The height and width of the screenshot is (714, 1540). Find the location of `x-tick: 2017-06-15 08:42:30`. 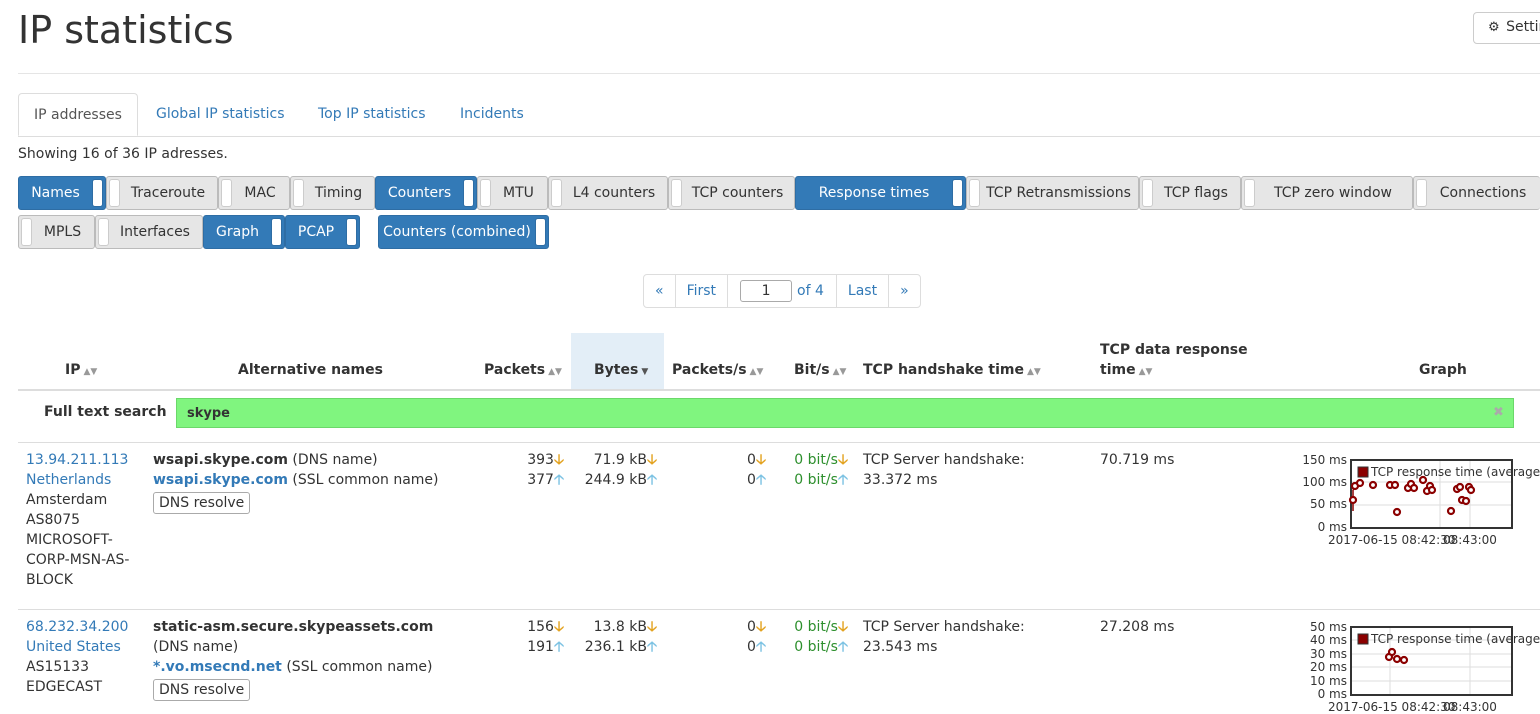

x-tick: 2017-06-15 08:42:30 is located at coordinates (1391, 707).